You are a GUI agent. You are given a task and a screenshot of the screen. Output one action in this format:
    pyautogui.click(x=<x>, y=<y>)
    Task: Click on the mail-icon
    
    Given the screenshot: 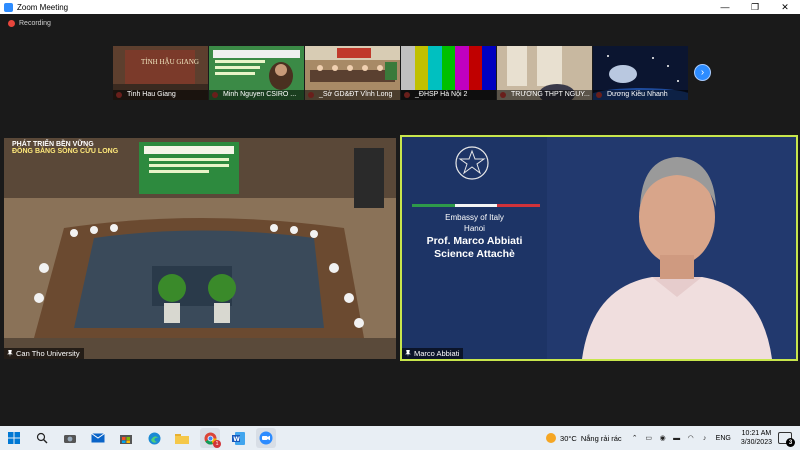 What is the action you would take?
    pyautogui.click(x=98, y=438)
    